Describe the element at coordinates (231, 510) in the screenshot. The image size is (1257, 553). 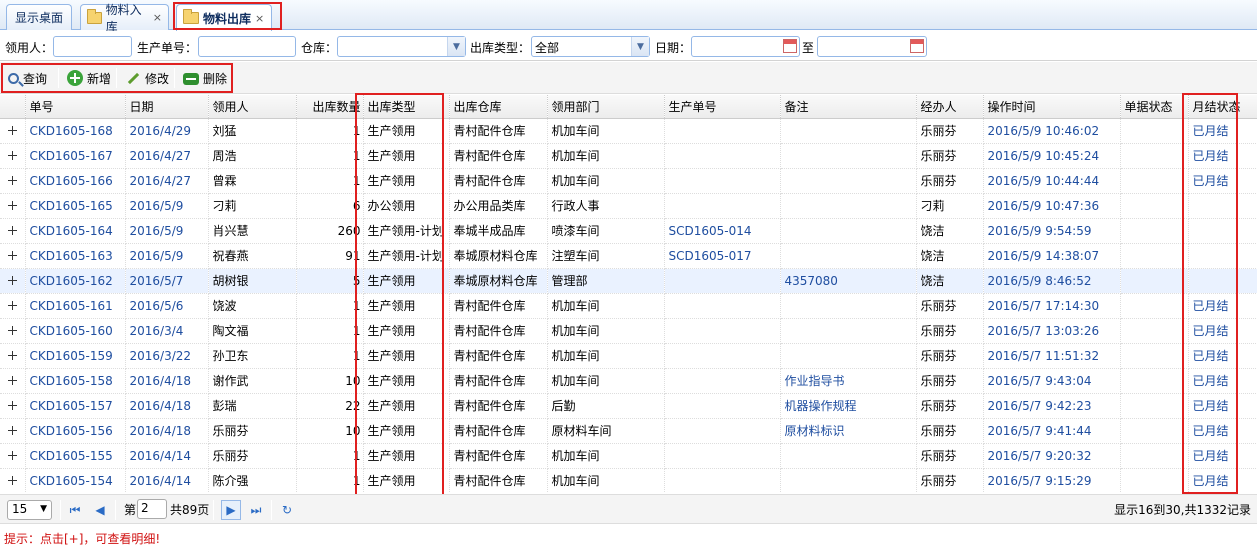
I see `next-page-button: ▶` at that location.